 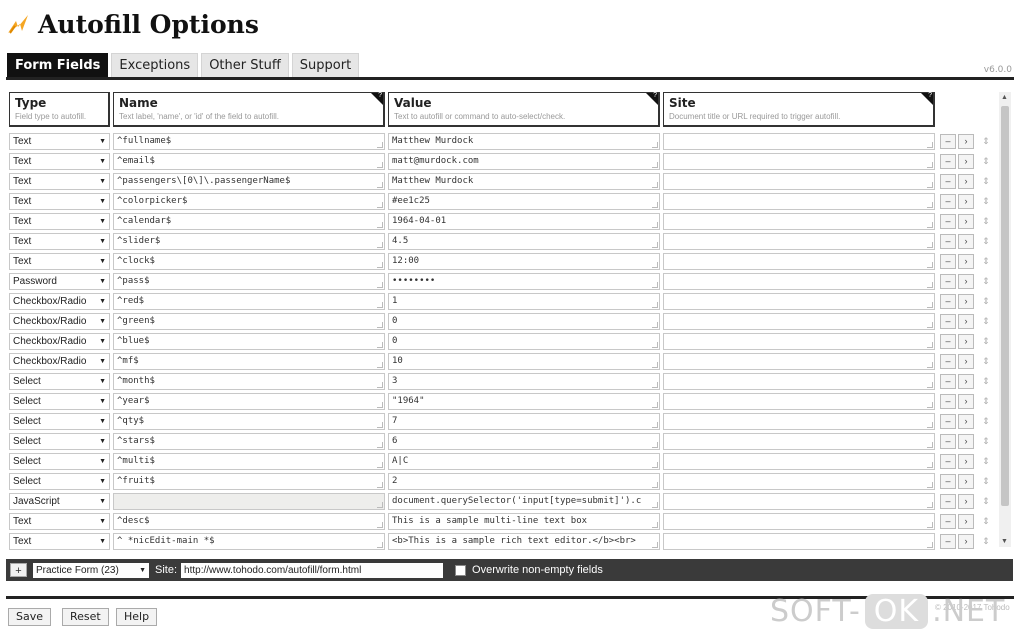 I want to click on help-button: Help, so click(x=137, y=617).